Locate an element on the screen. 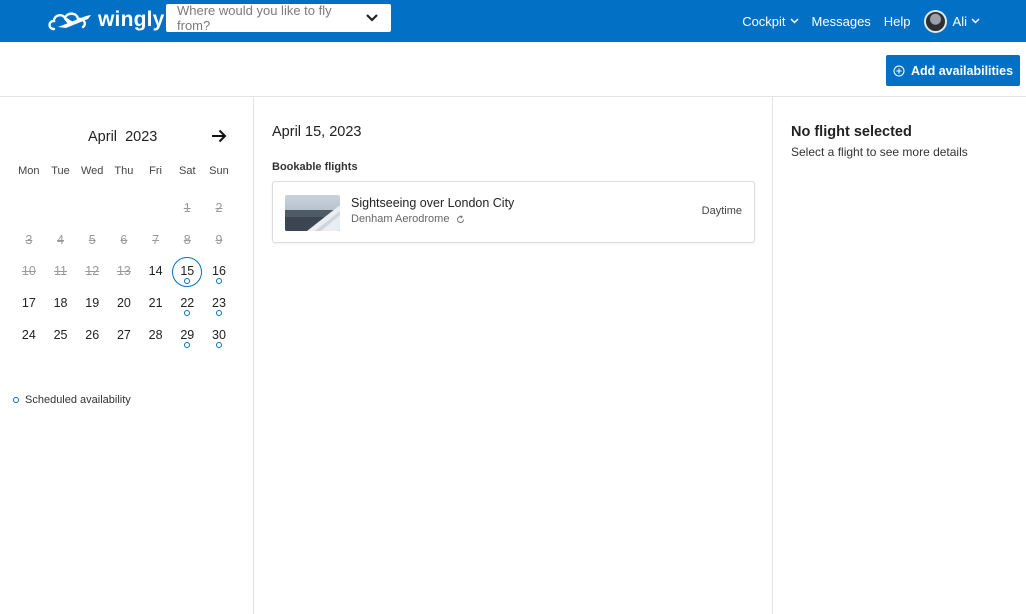  weekday-label: Wed is located at coordinates (92, 171).